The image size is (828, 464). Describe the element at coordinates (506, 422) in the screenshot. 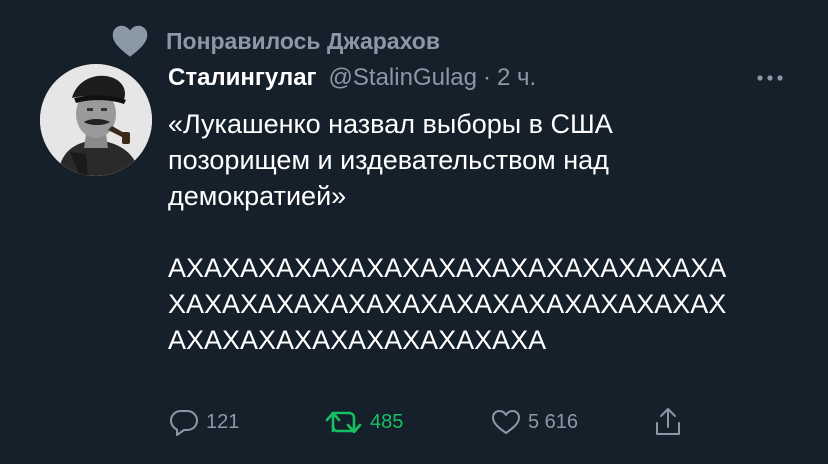

I see `like-heart-icon` at that location.